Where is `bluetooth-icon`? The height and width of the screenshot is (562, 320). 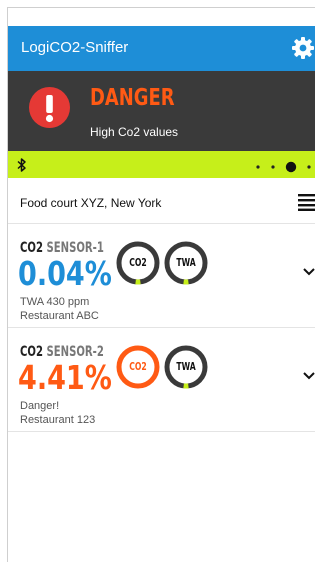 bluetooth-icon is located at coordinates (22, 165).